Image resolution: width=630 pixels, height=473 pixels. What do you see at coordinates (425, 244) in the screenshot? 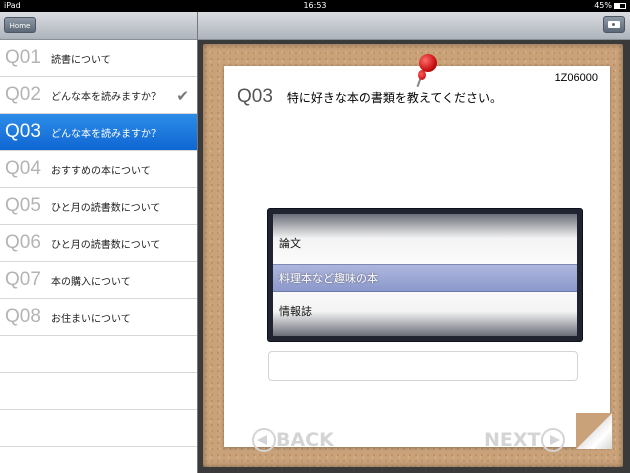
I see `picker-option: 論文` at bounding box center [425, 244].